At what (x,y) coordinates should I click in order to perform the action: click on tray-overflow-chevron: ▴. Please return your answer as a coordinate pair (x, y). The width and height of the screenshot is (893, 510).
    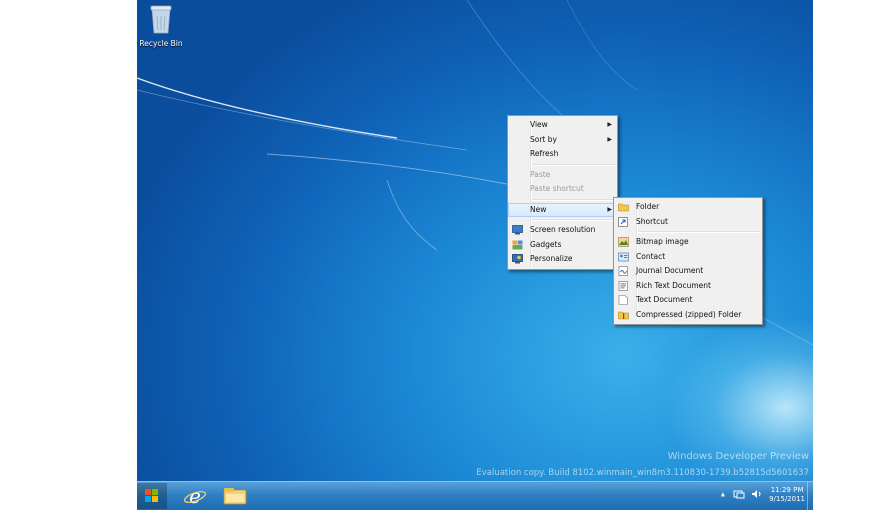
    Looking at the image, I should click on (723, 494).